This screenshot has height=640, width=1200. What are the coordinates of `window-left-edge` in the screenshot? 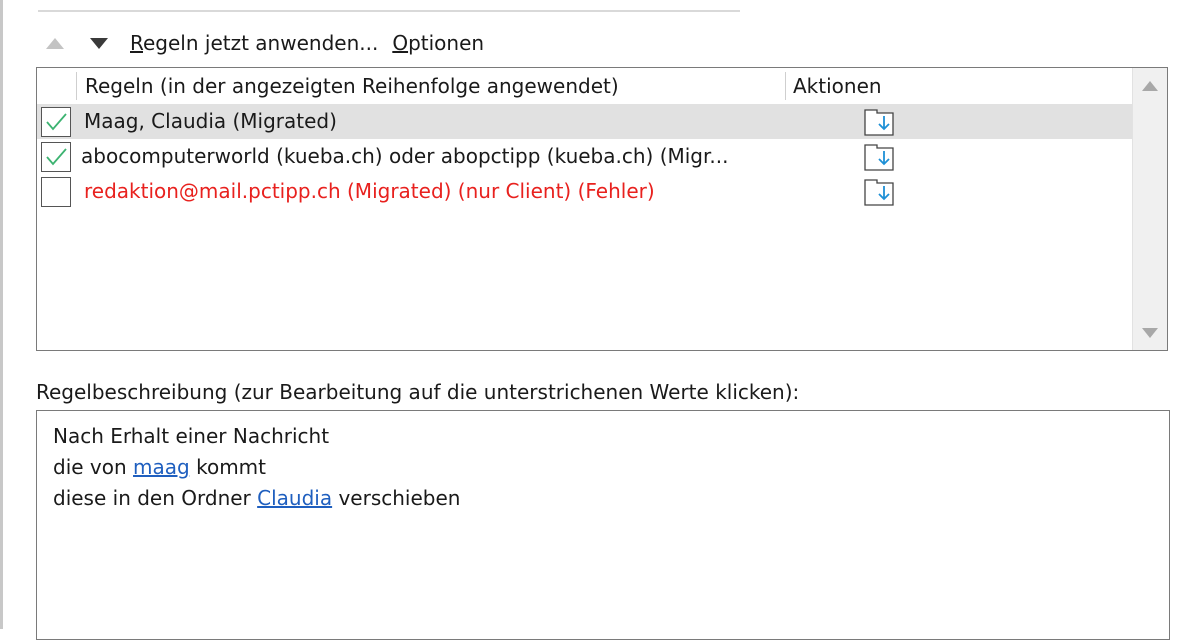 It's located at (1, 314).